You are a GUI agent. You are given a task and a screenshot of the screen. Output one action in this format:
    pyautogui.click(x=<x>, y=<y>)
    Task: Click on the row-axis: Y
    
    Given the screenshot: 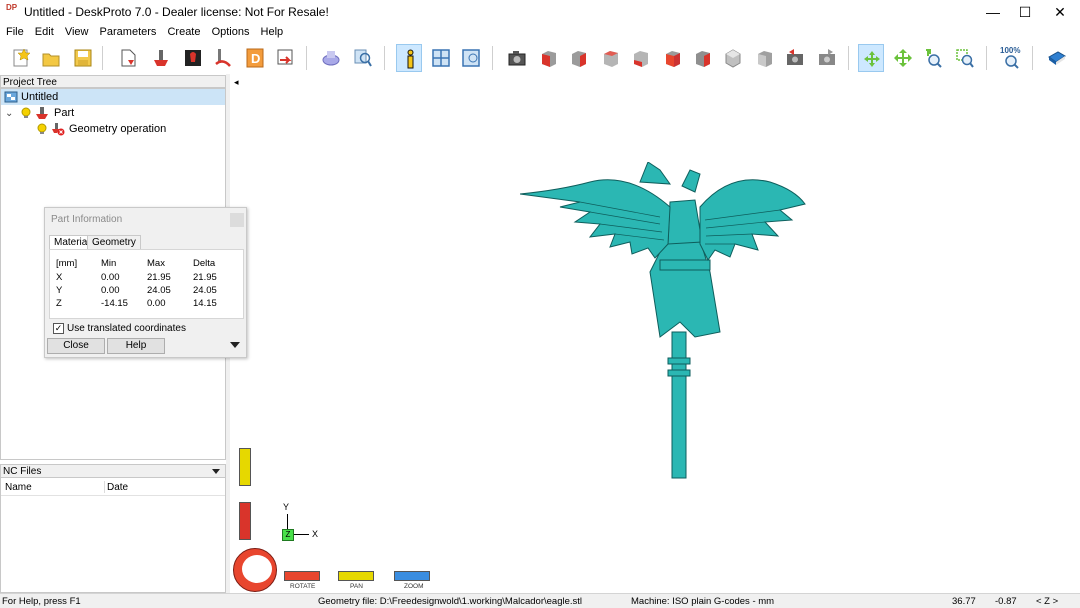 What is the action you would take?
    pyautogui.click(x=59, y=290)
    